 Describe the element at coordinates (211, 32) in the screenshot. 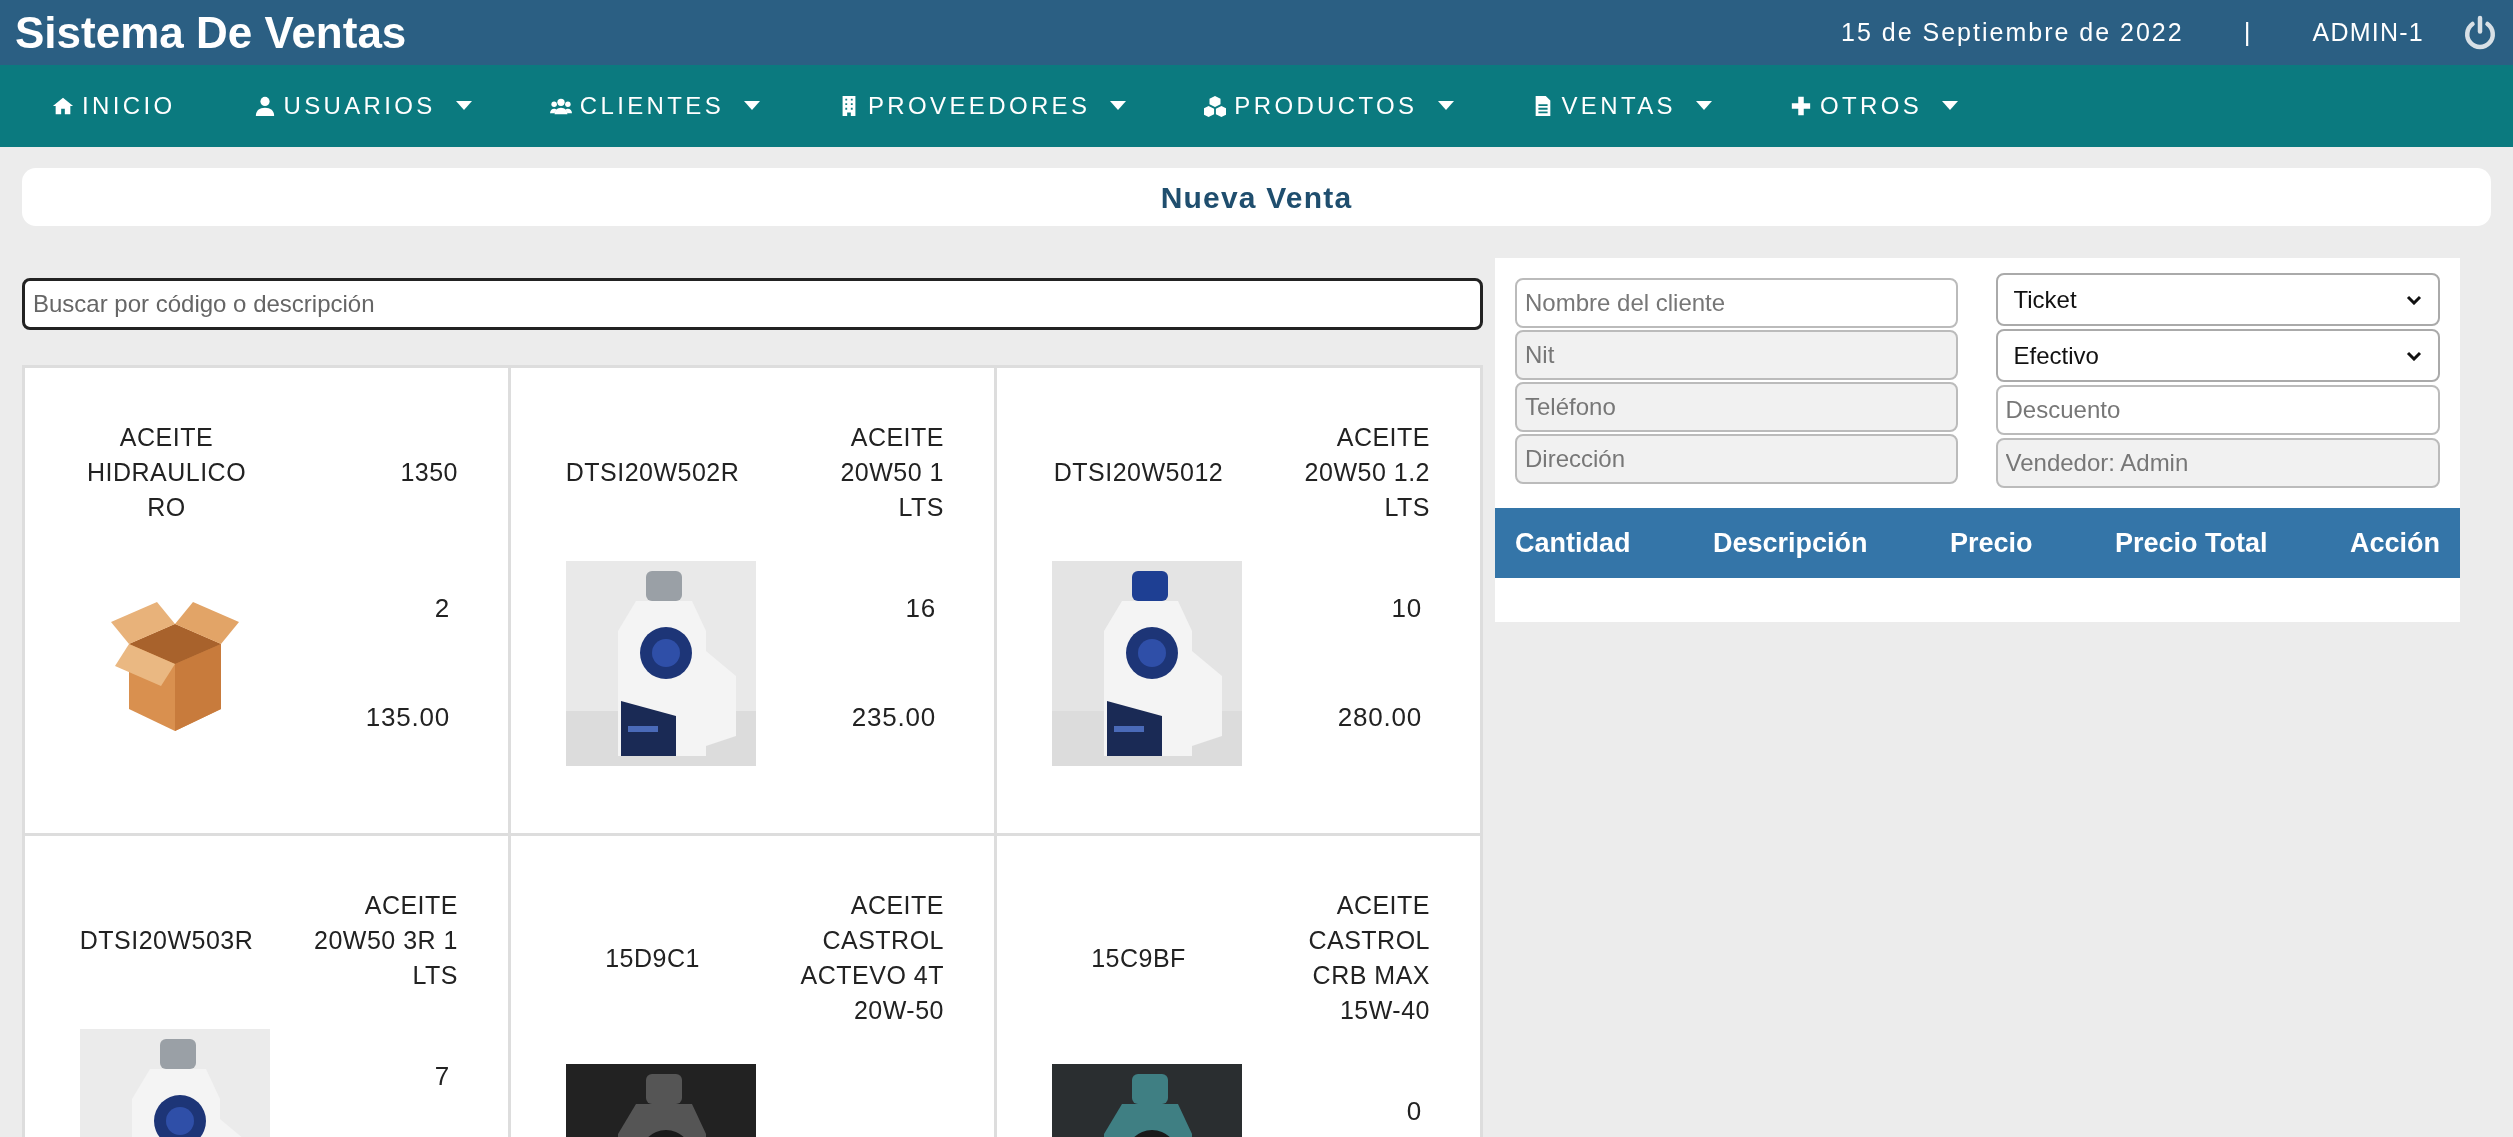

I see `app-title: Sistema De Ventas` at that location.